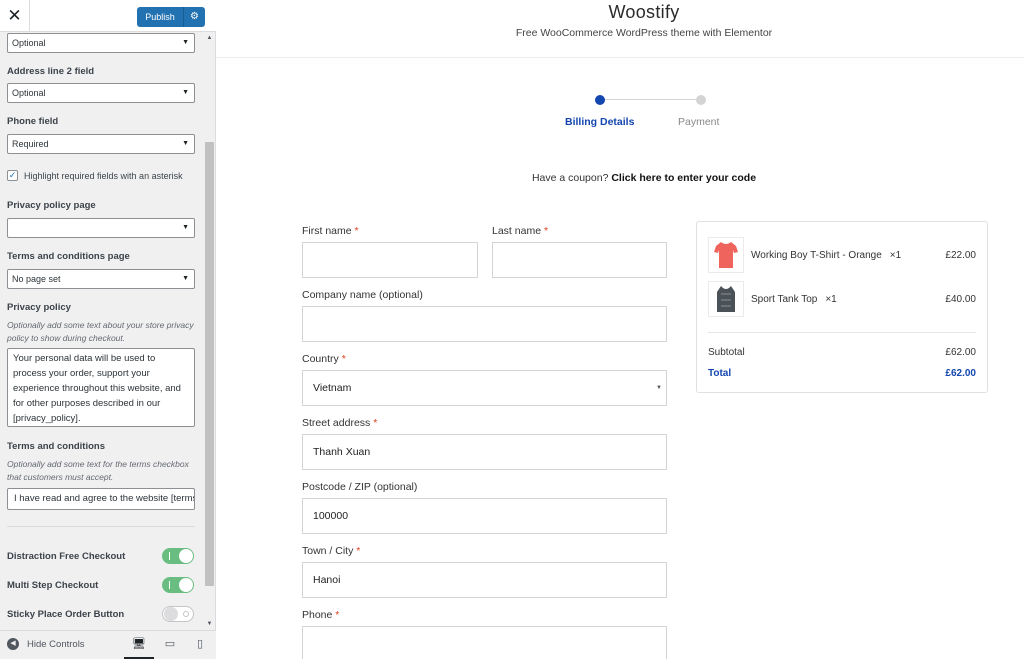  I want to click on scroll-up-arrow-icon: ▲, so click(209, 38).